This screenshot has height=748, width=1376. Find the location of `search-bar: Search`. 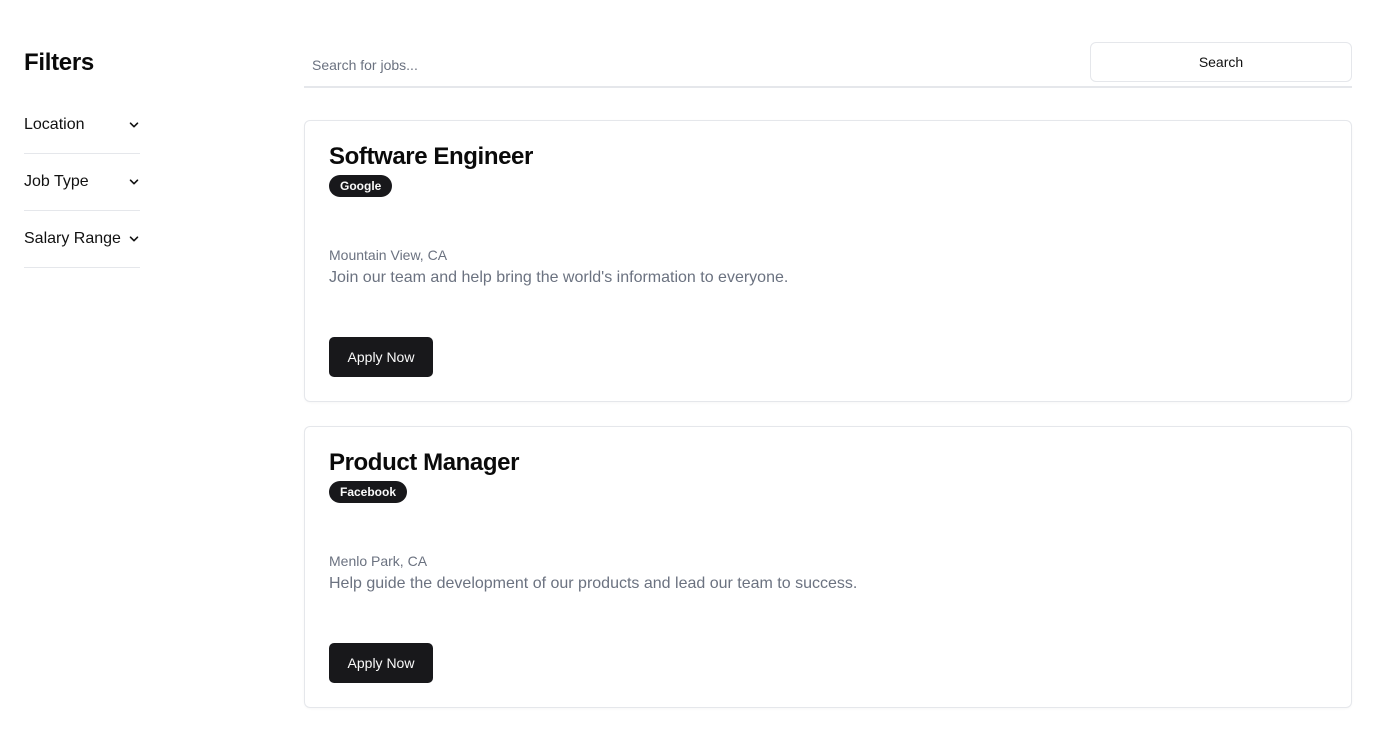

search-bar: Search is located at coordinates (828, 64).